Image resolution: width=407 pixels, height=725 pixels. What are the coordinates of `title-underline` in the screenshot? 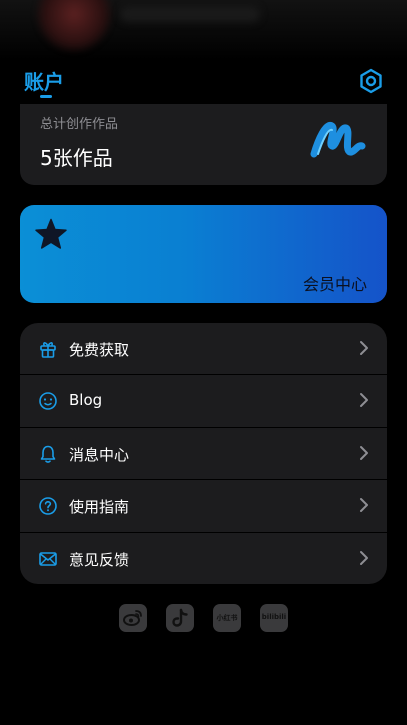 It's located at (46, 96).